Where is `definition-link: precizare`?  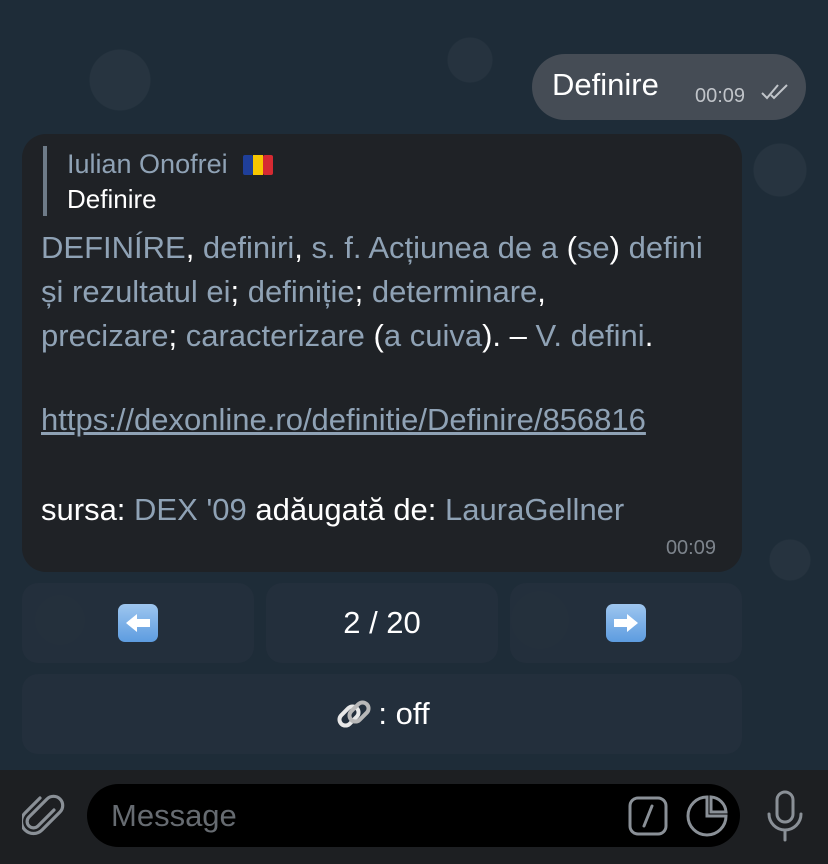 definition-link: precizare is located at coordinates (105, 335).